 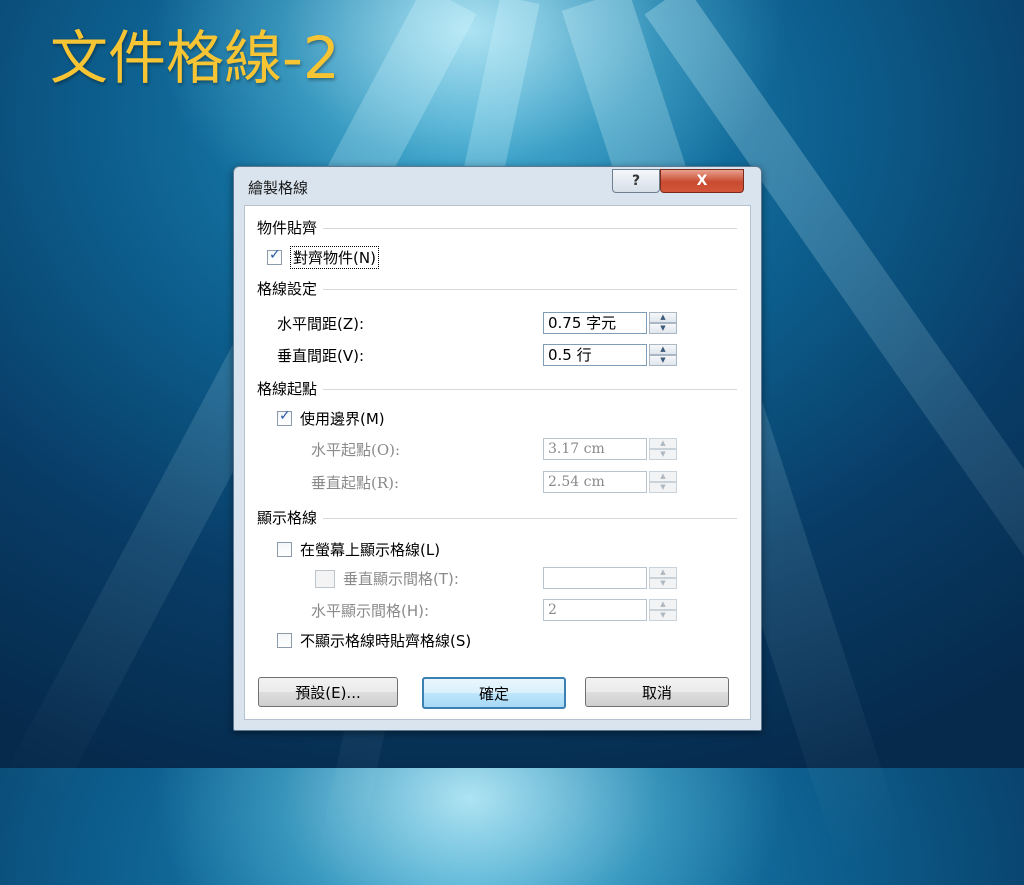 I want to click on label-text: 垂直間距(V):, so click(x=321, y=356).